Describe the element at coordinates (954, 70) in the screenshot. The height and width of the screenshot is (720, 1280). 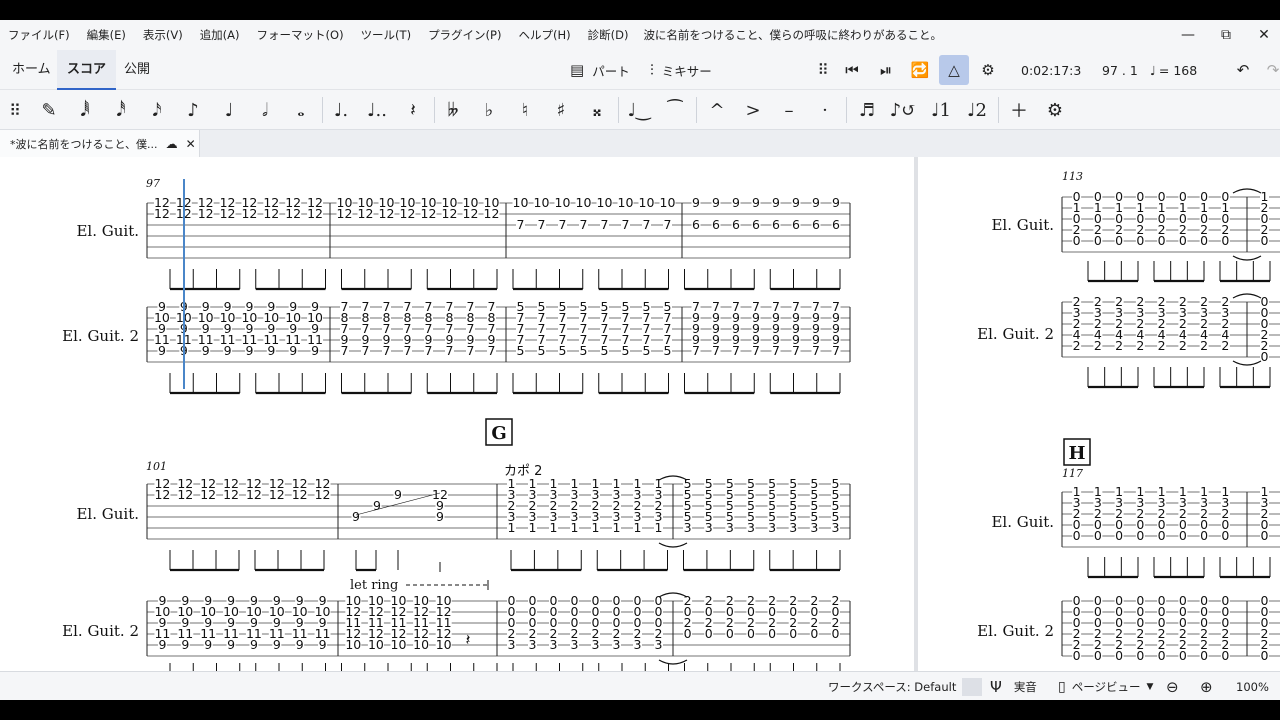
I see `metronome-icon: △` at that location.